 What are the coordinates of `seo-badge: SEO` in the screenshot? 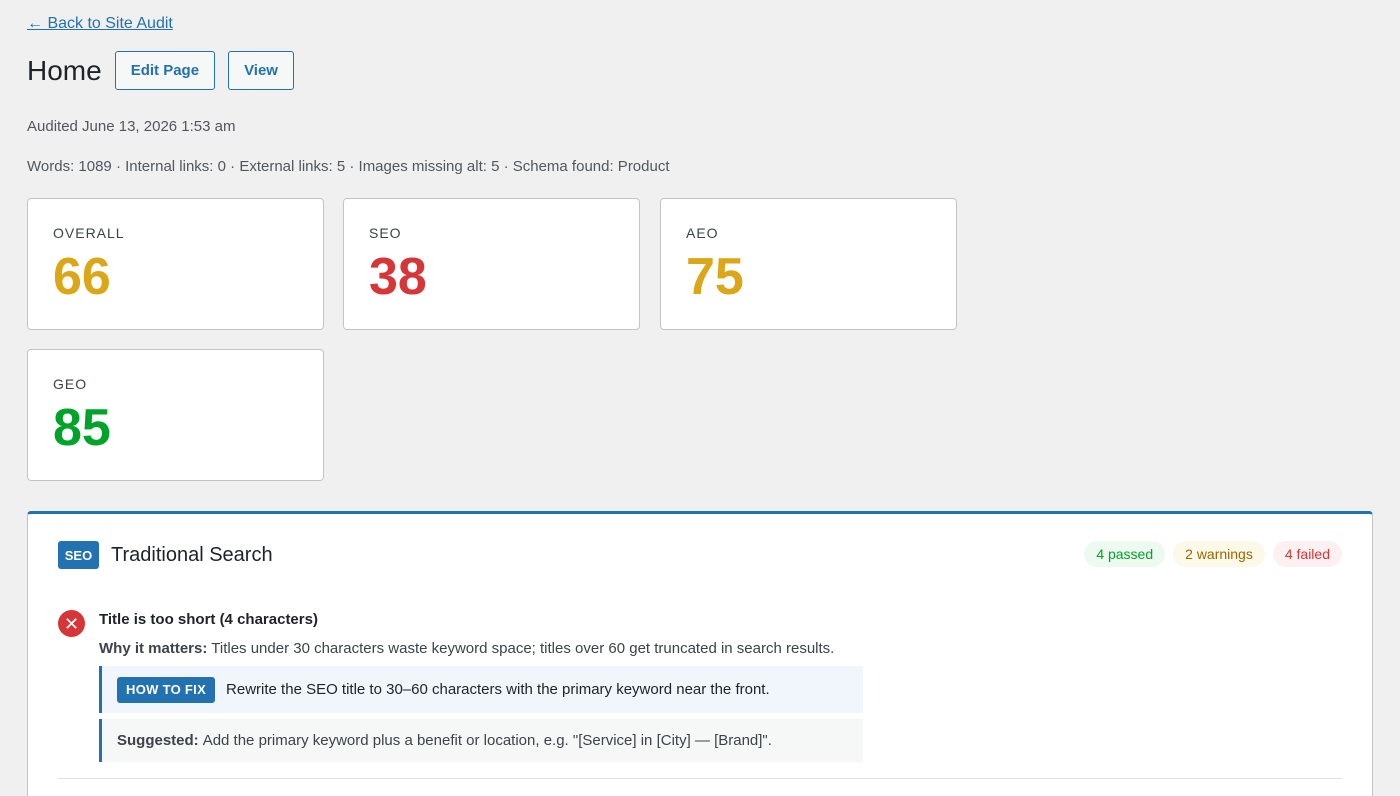 It's located at (78, 555).